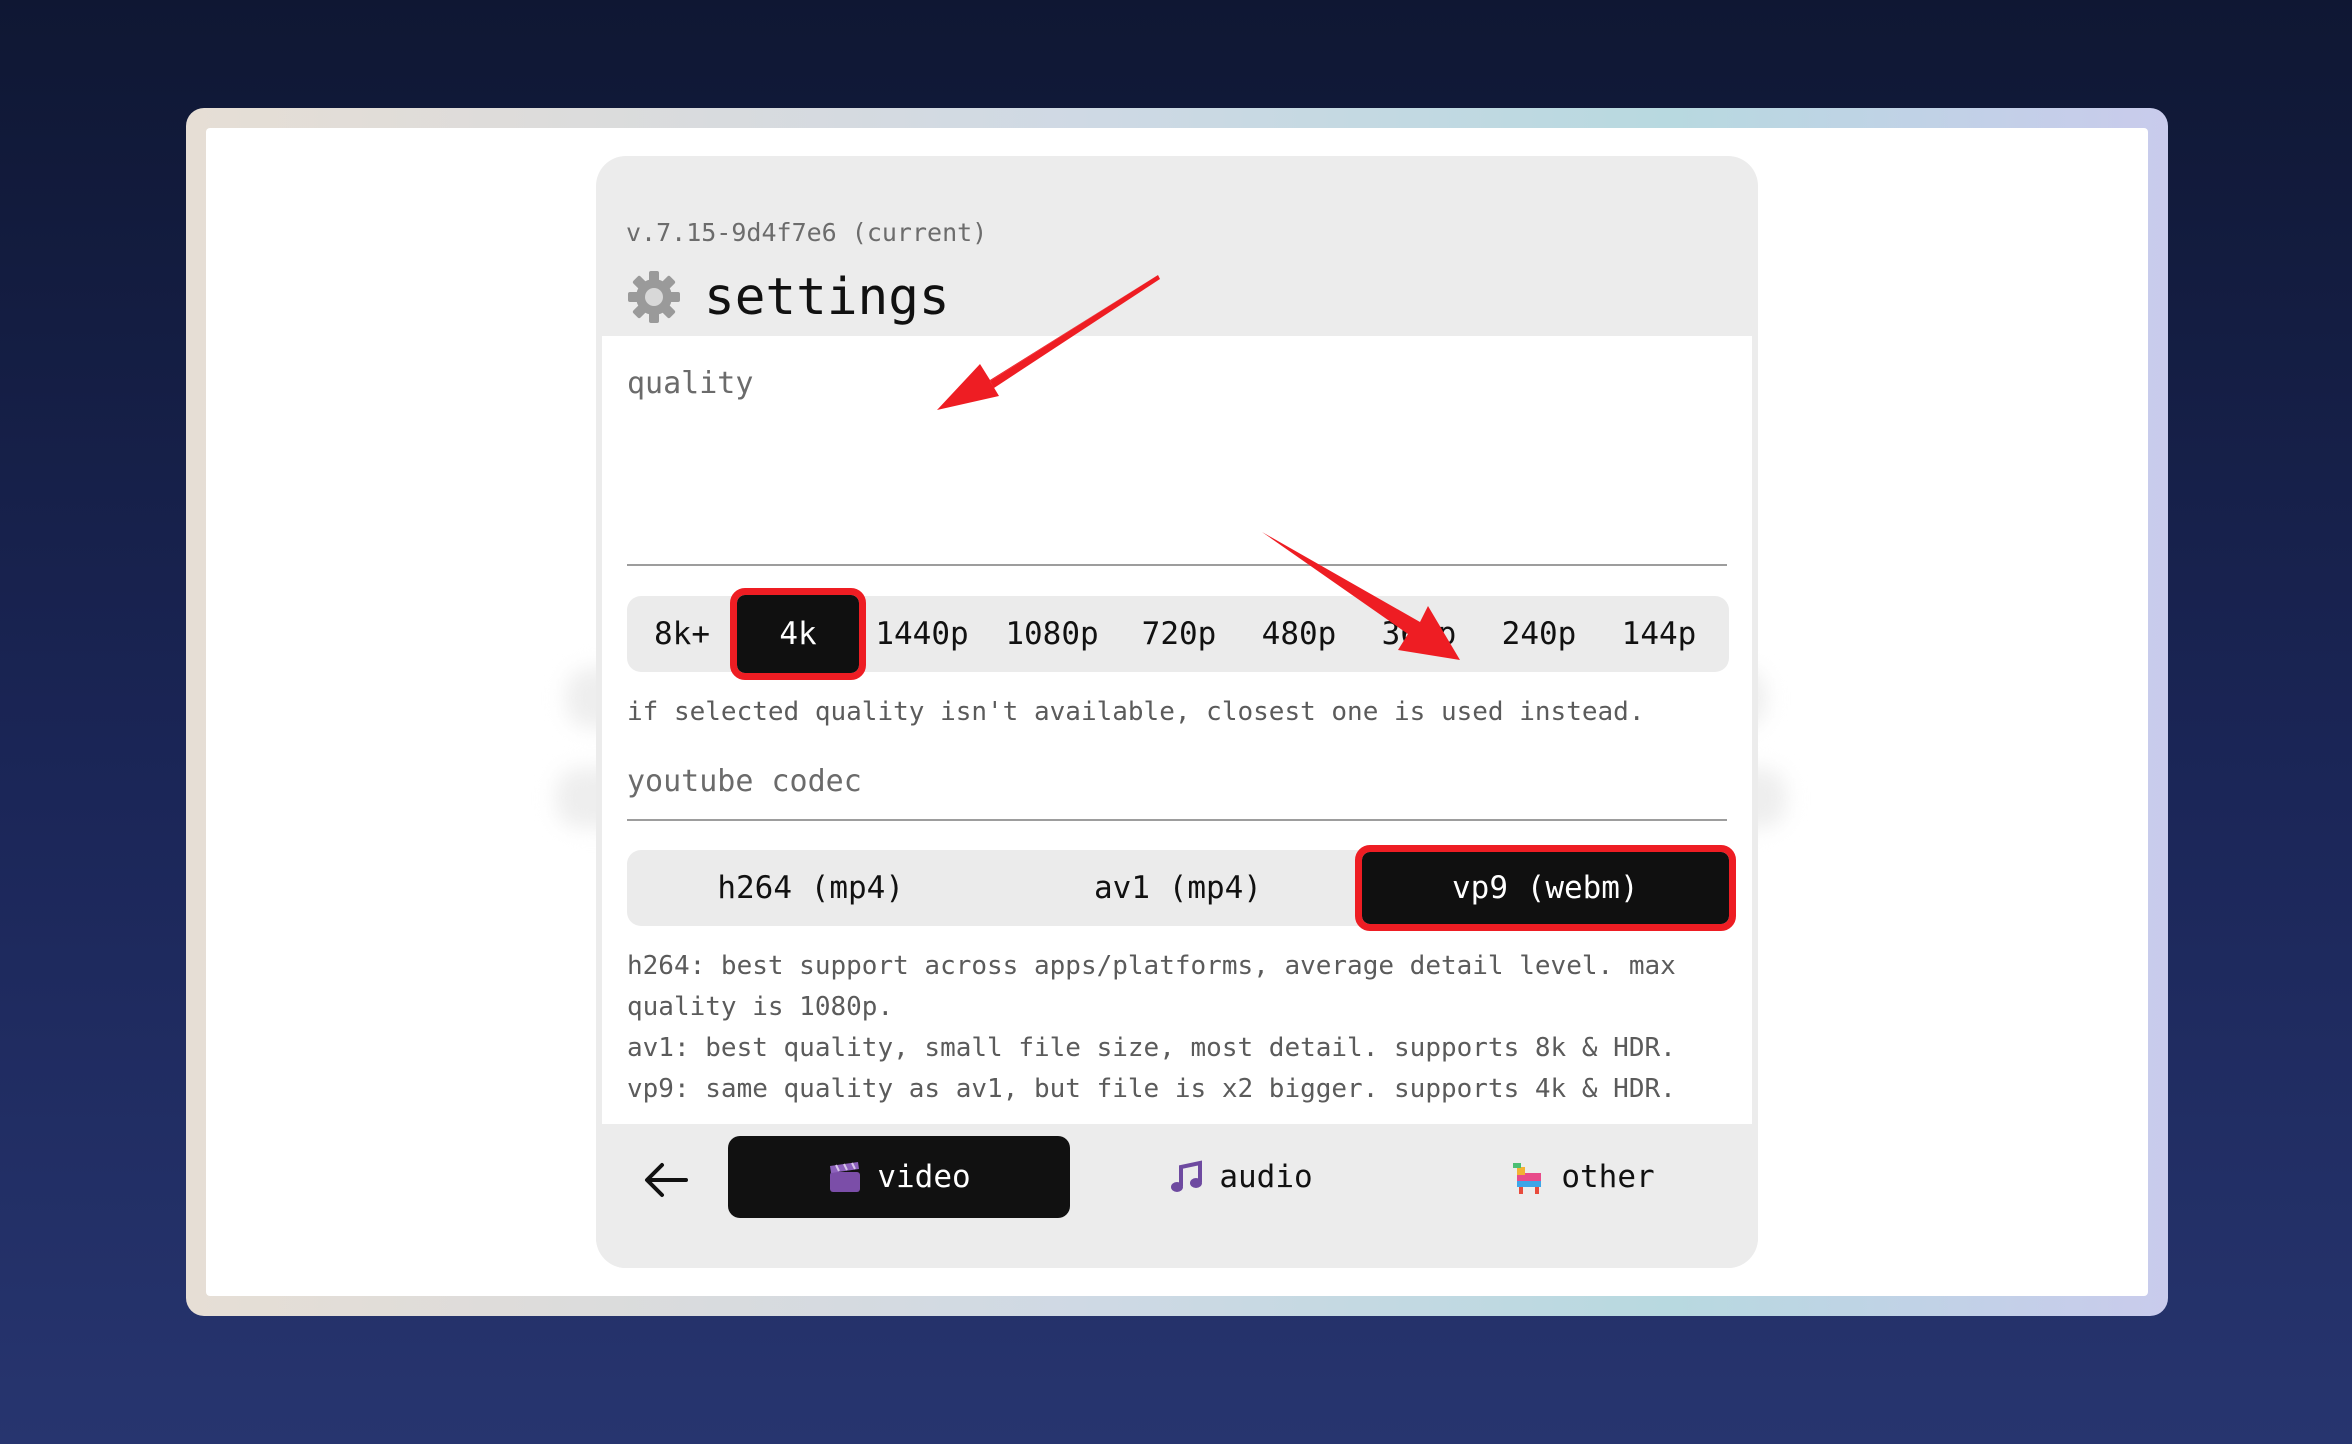 Image resolution: width=2352 pixels, height=1444 pixels. What do you see at coordinates (1052, 634) in the screenshot?
I see `quality-option-1080p: 1080p` at bounding box center [1052, 634].